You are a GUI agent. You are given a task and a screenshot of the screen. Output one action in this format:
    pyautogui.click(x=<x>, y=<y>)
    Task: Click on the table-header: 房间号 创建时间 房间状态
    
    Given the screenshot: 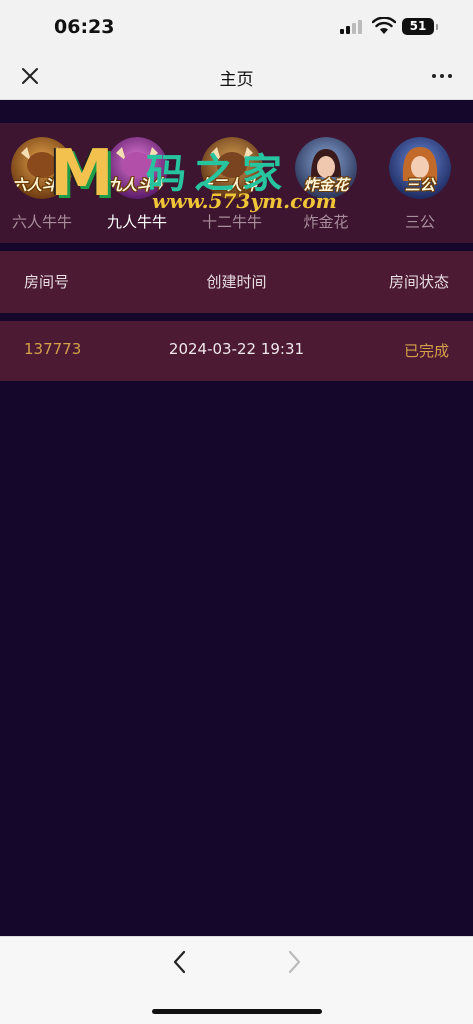 What is the action you would take?
    pyautogui.click(x=236, y=282)
    